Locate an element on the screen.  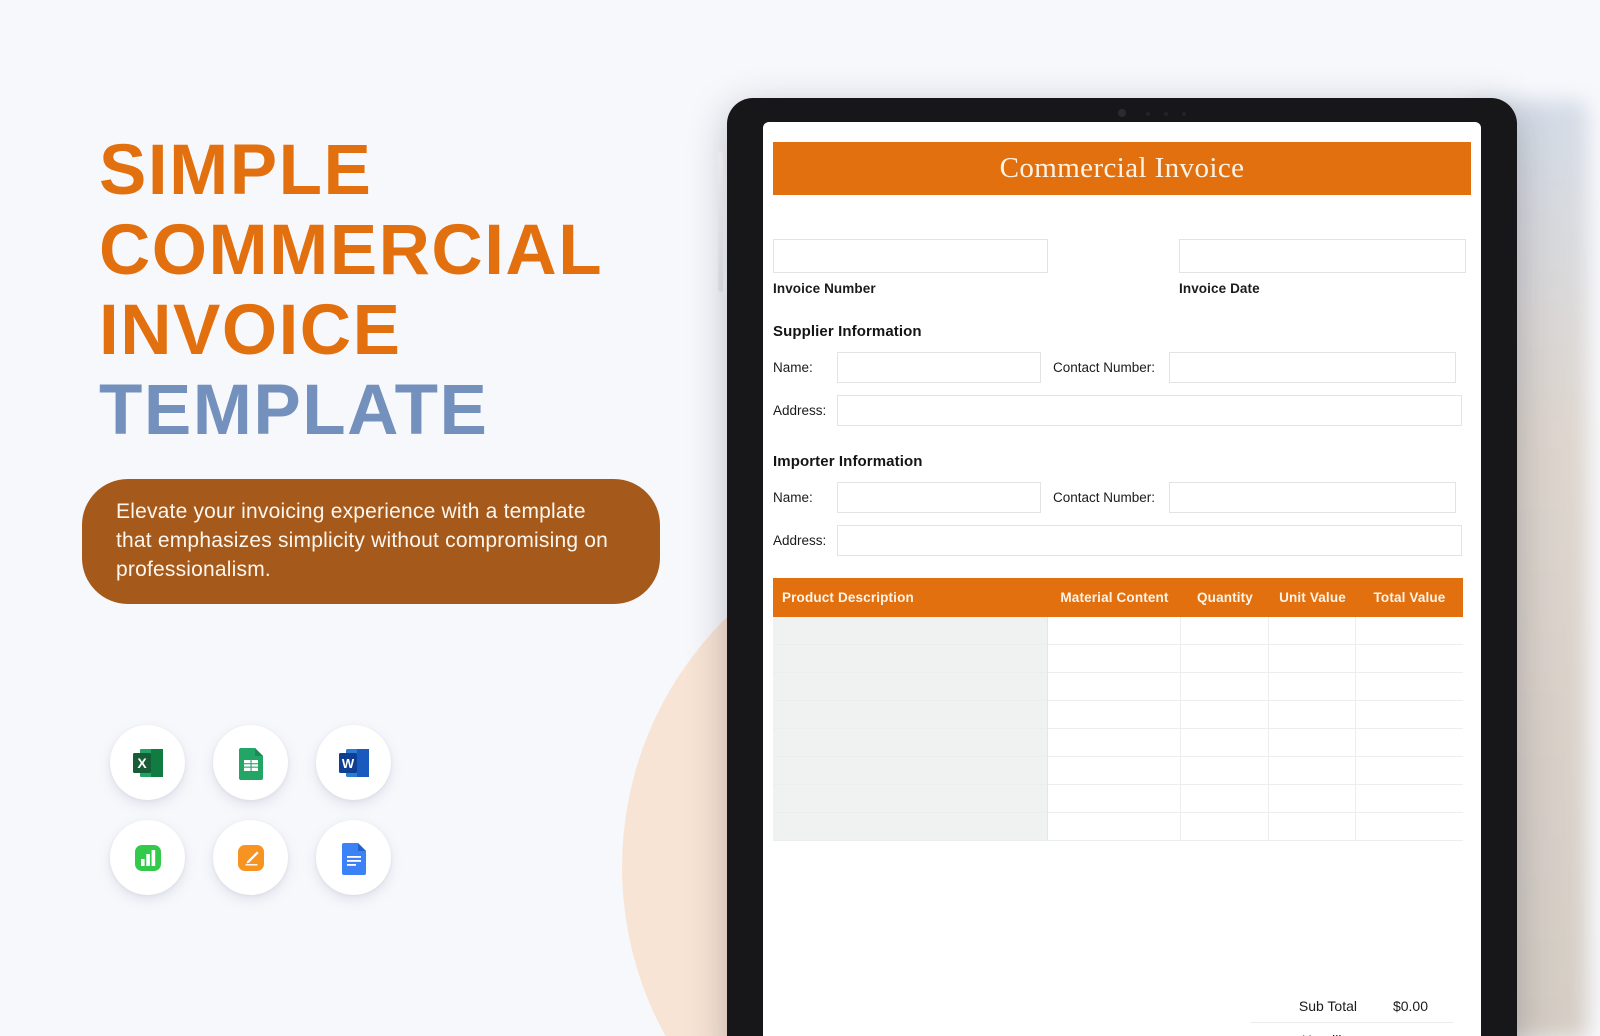
microsoft-word-icon: W is located at coordinates (353, 762).